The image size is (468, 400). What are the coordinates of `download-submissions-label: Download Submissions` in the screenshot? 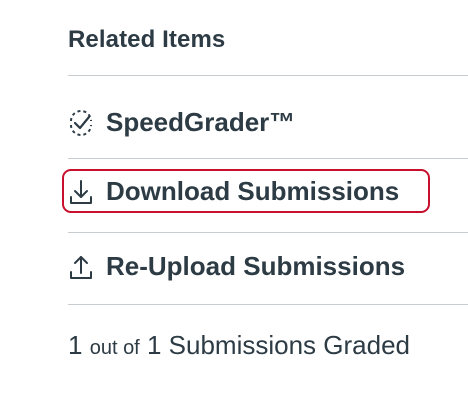 It's located at (253, 191).